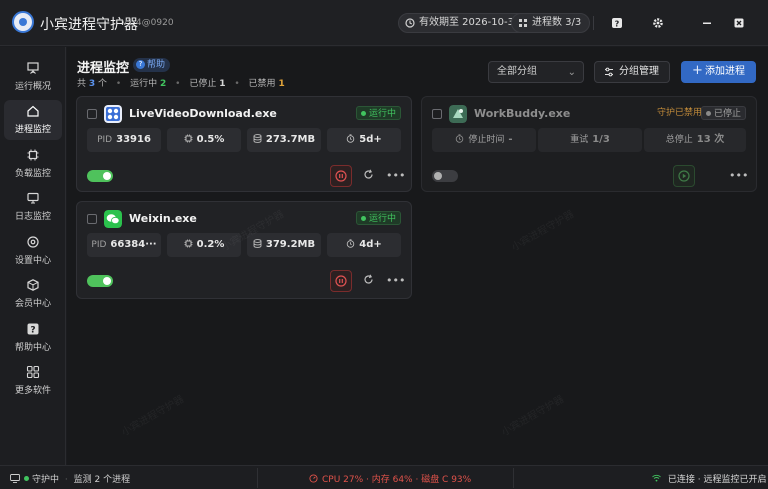 The width and height of the screenshot is (768, 489). Describe the element at coordinates (725, 71) in the screenshot. I see `add-process-label: 添加进程` at that location.